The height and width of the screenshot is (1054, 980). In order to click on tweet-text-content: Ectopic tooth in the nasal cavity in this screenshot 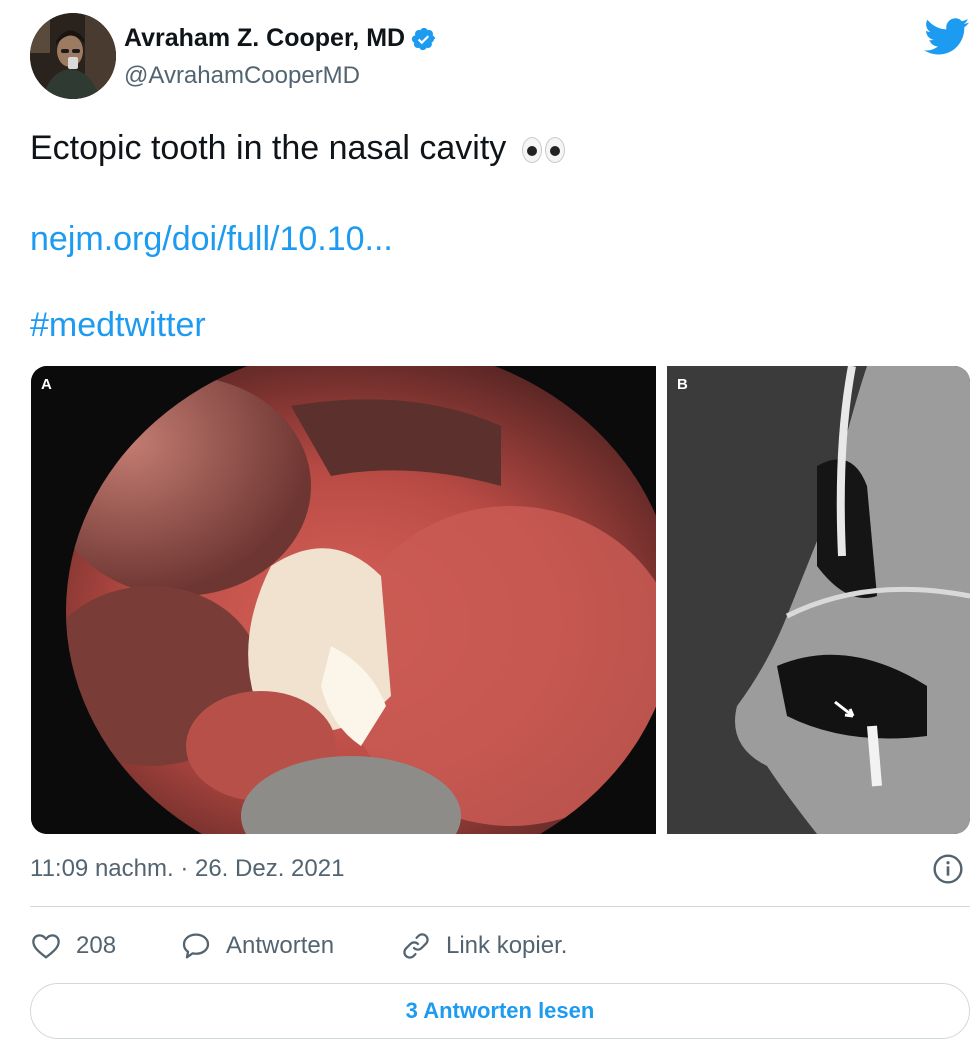, I will do `click(268, 148)`.